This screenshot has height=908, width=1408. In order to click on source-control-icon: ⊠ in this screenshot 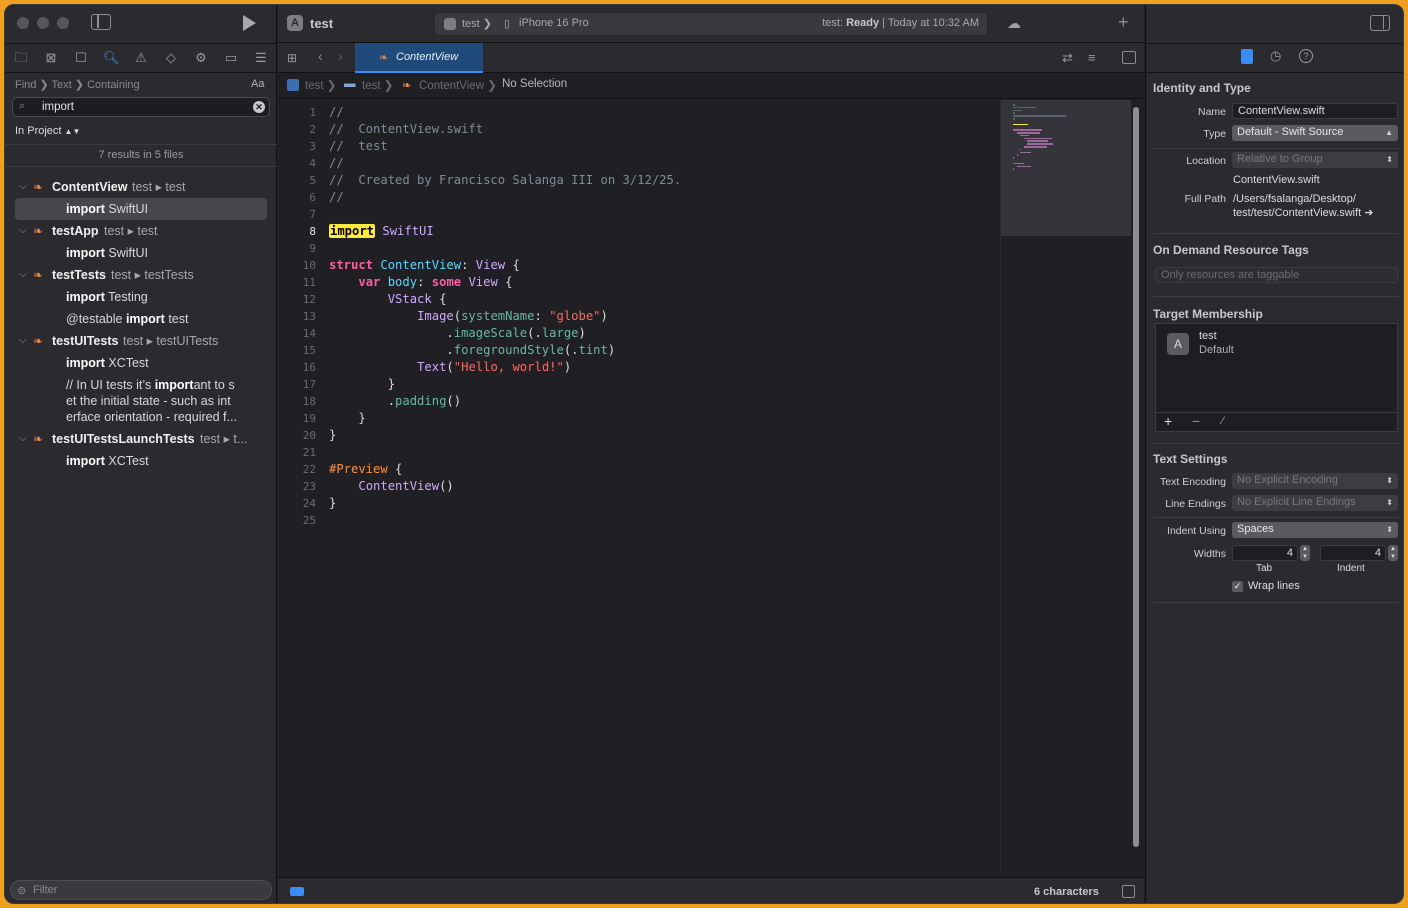, I will do `click(51, 58)`.